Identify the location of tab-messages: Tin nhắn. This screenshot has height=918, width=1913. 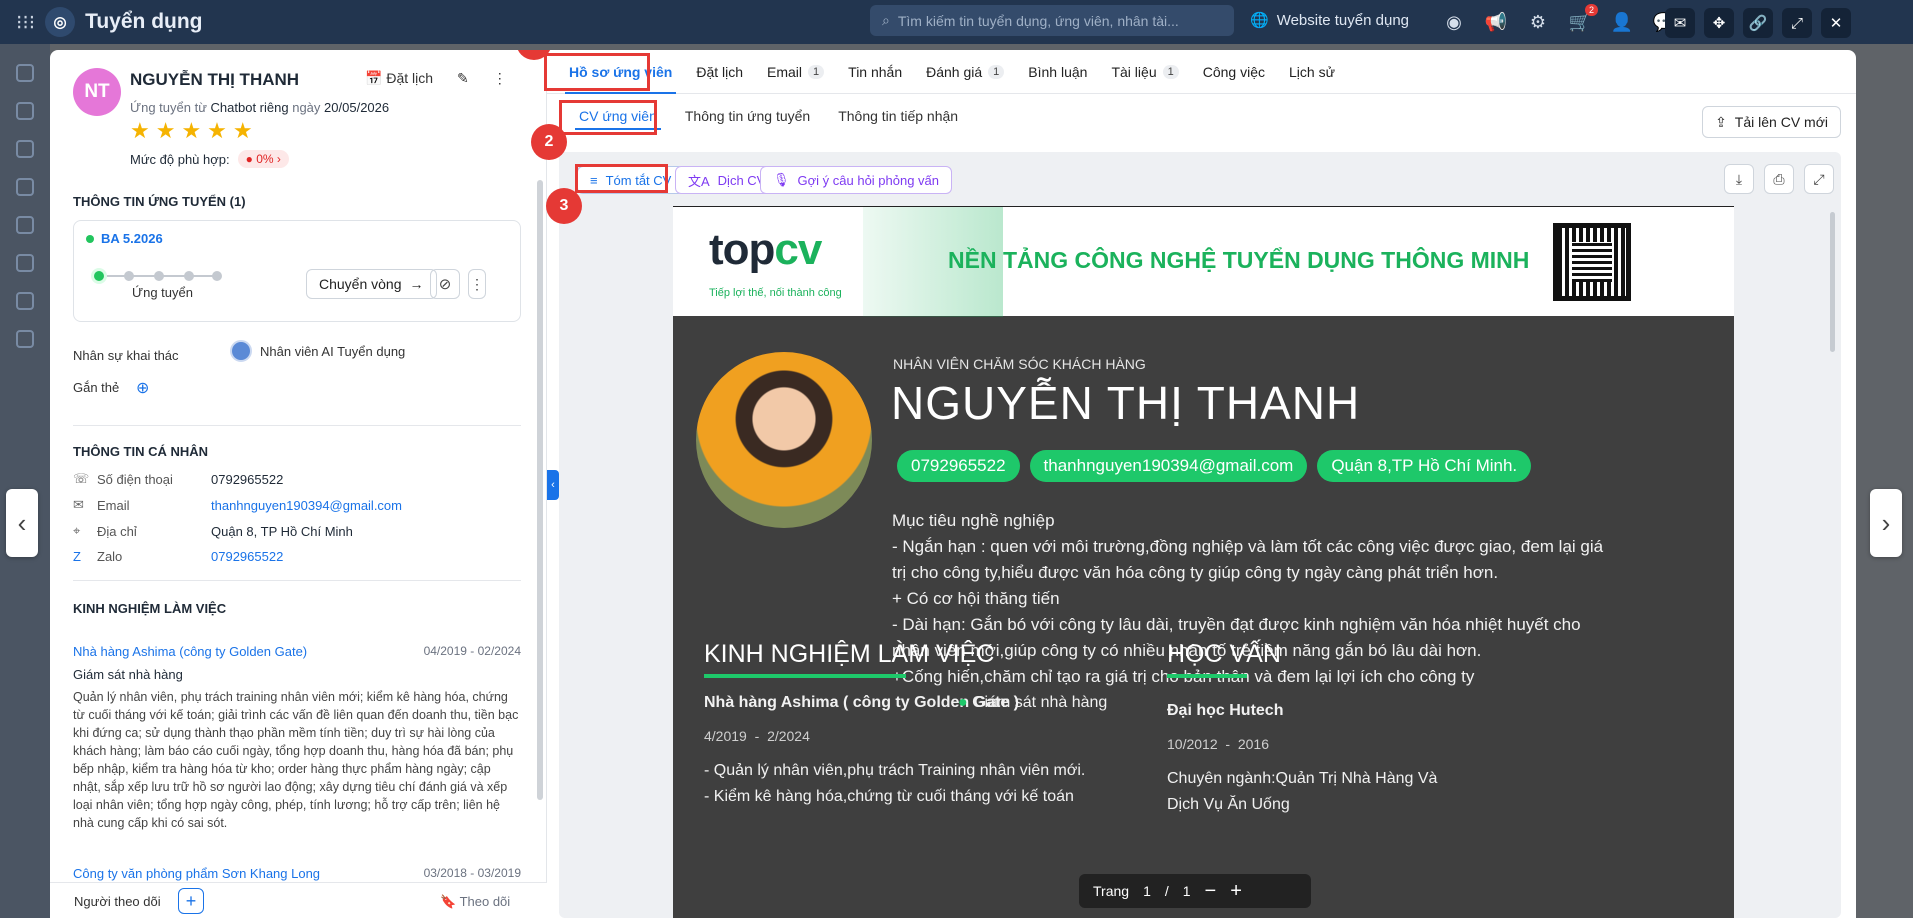
(875, 72).